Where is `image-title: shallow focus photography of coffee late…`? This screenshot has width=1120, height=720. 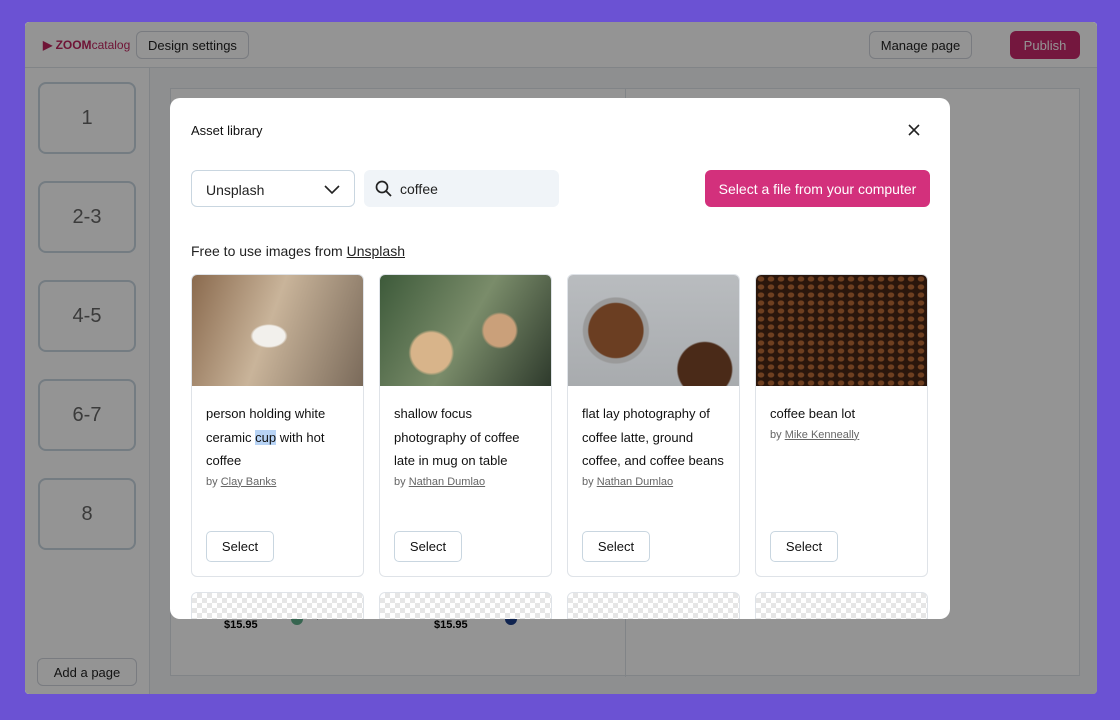 image-title: shallow focus photography of coffee late… is located at coordinates (457, 437).